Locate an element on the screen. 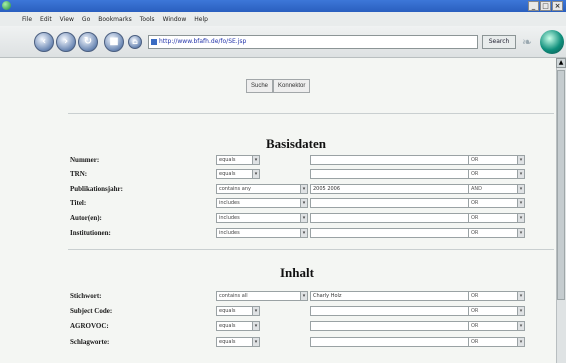  maximize-button: □ is located at coordinates (545, 6).